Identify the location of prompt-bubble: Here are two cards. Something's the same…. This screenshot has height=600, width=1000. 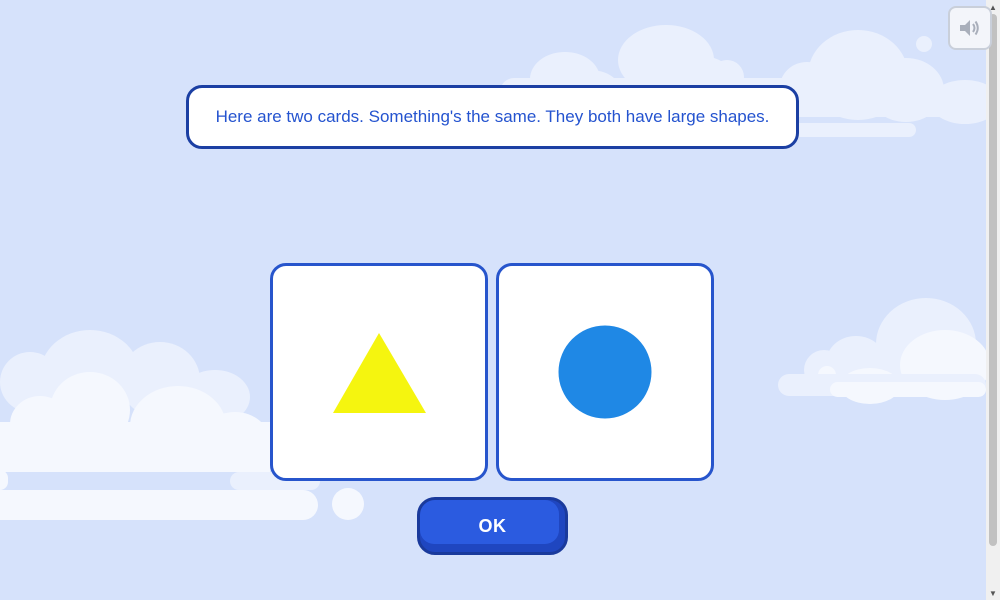
(492, 117).